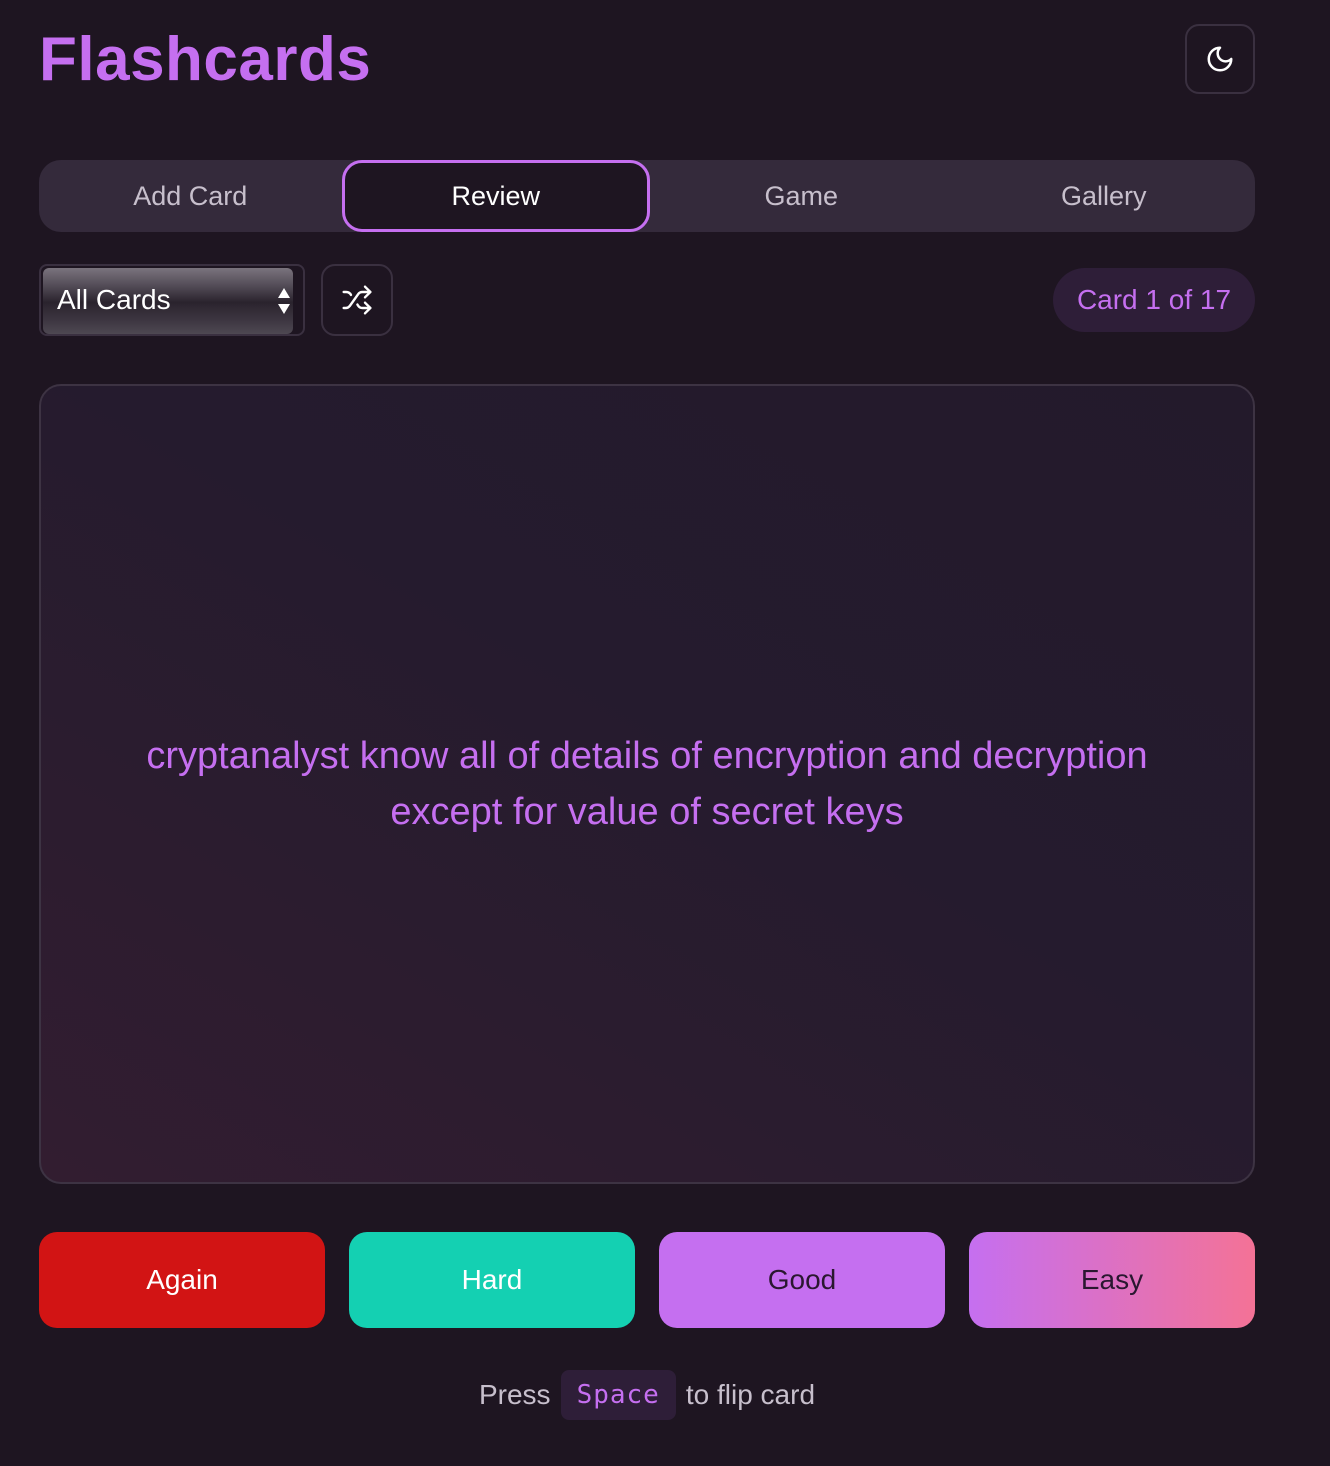 This screenshot has width=1330, height=1466. Describe the element at coordinates (190, 196) in the screenshot. I see `tab-add-card: Add Card` at that location.